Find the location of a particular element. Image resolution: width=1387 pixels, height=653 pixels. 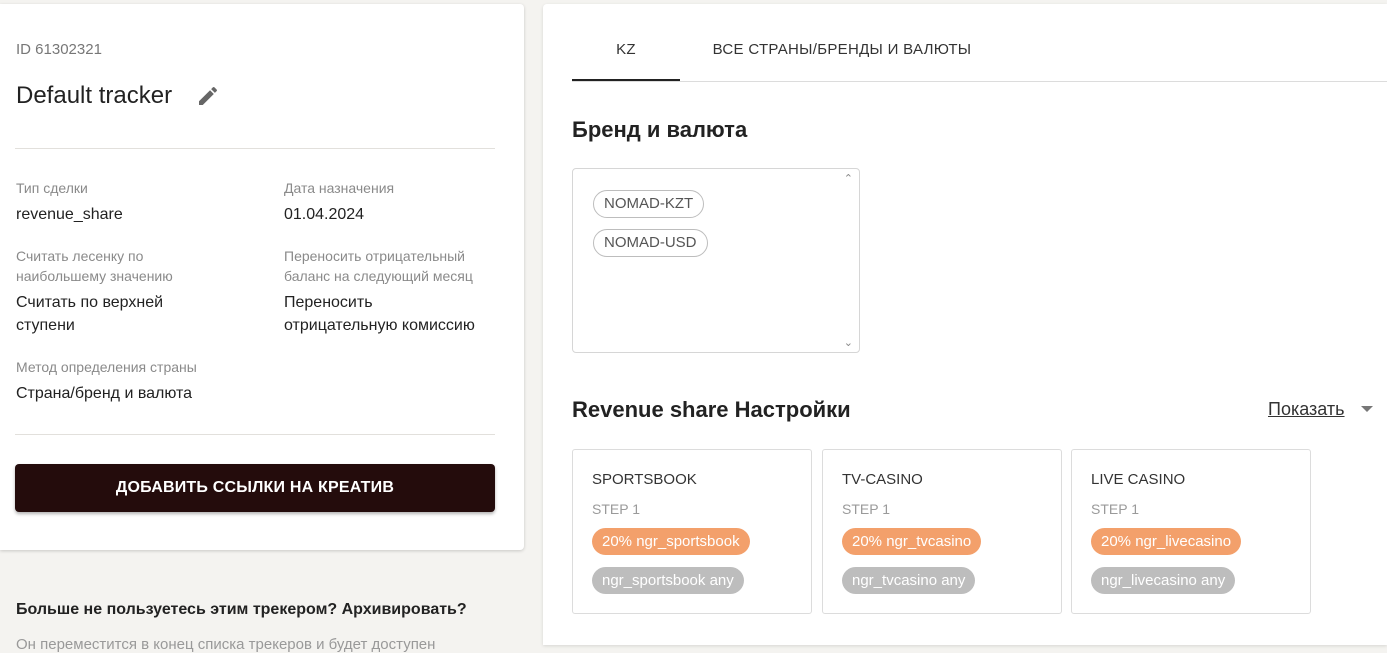

deal-type-label: Тип сделки is located at coordinates (52, 188).